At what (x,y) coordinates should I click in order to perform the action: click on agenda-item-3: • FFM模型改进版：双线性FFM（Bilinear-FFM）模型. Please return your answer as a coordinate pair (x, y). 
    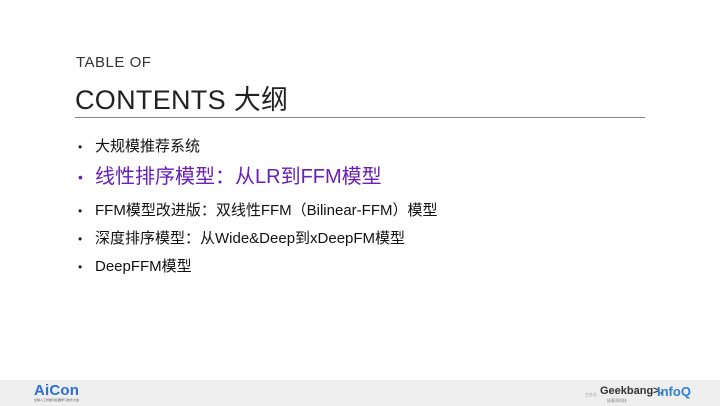
    Looking at the image, I should click on (377, 211).